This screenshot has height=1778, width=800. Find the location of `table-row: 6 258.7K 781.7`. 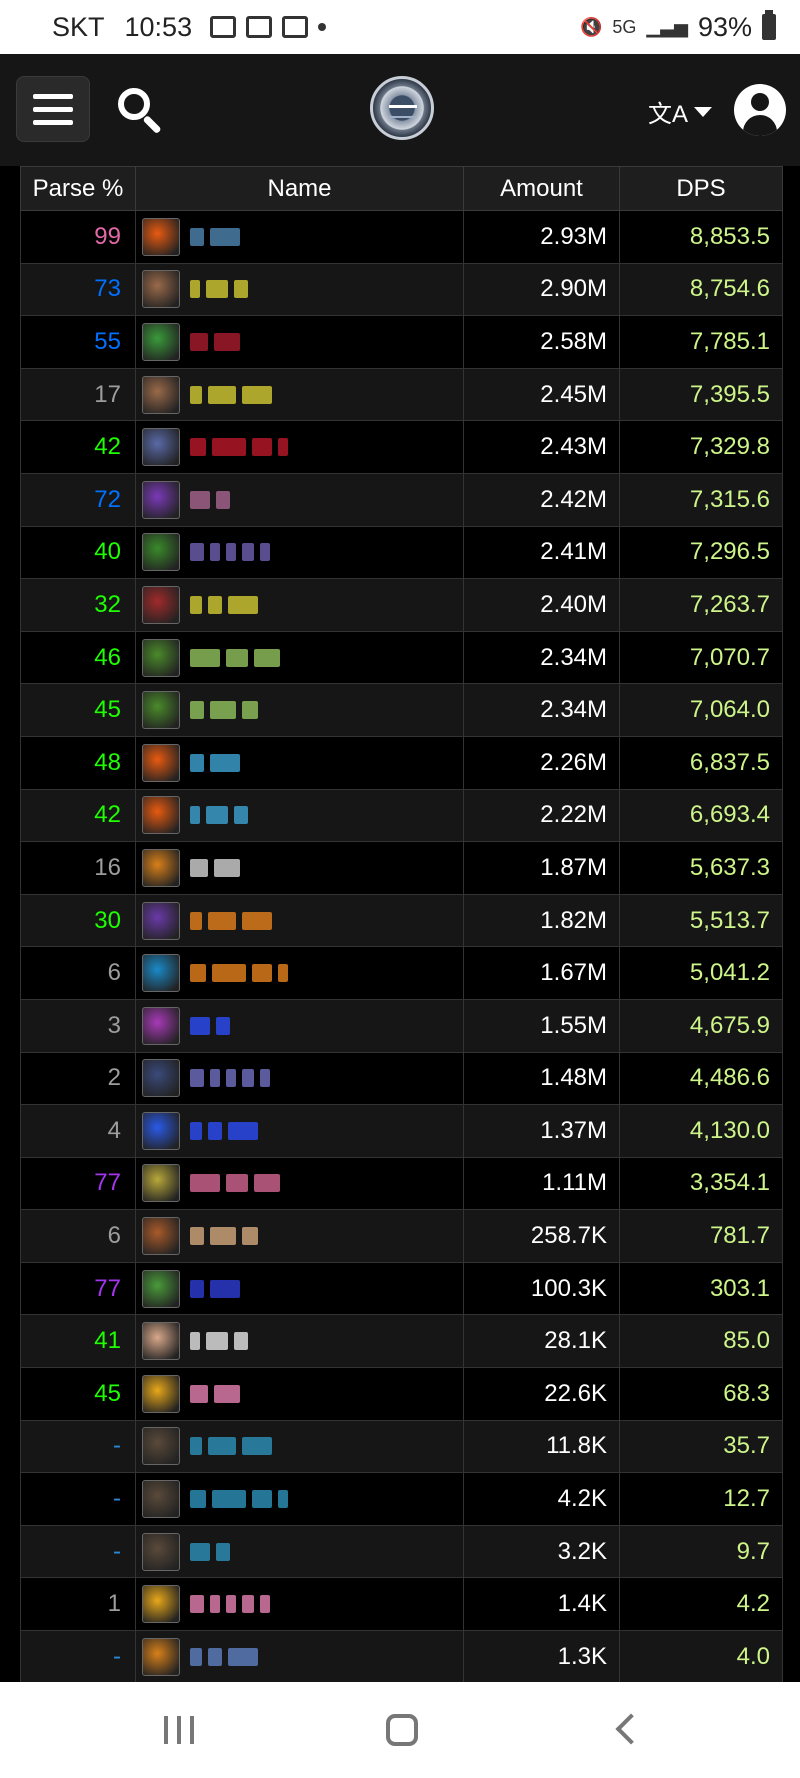

table-row: 6 258.7K 781.7 is located at coordinates (401, 1236).